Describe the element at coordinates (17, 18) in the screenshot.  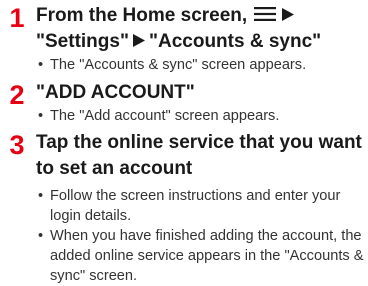
I see `step-number: 1` at that location.